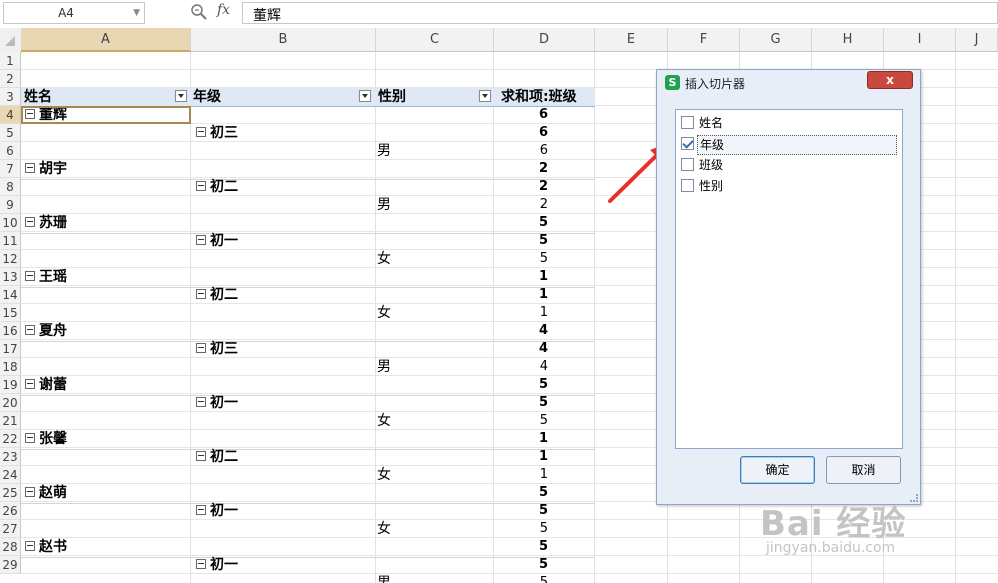  What do you see at coordinates (914, 498) in the screenshot?
I see `resize-grip-icon` at bounding box center [914, 498].